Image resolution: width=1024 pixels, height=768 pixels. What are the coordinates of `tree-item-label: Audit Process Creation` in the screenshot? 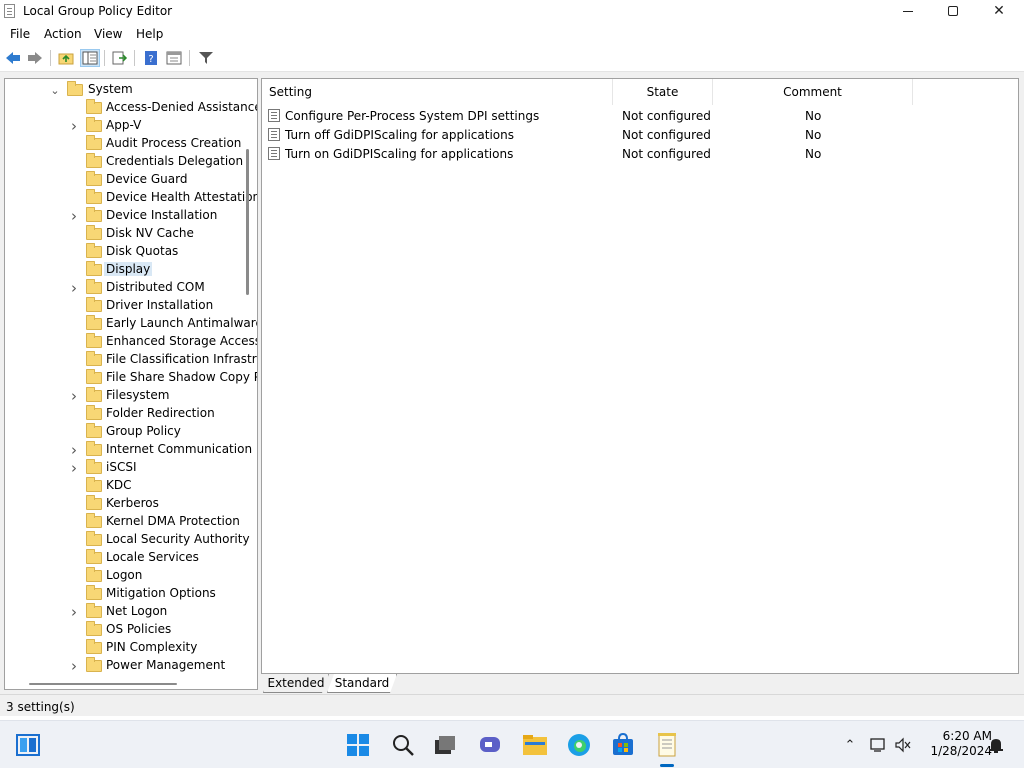 It's located at (174, 143).